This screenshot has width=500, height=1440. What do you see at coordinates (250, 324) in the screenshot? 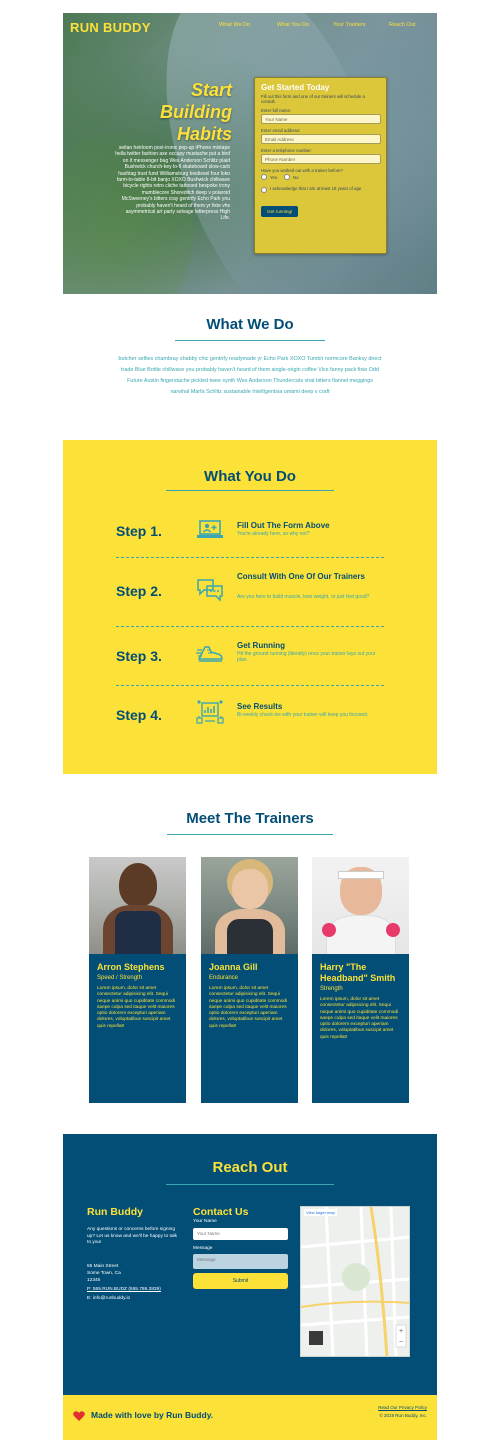
I see `what-we-do-title: What We Do` at bounding box center [250, 324].